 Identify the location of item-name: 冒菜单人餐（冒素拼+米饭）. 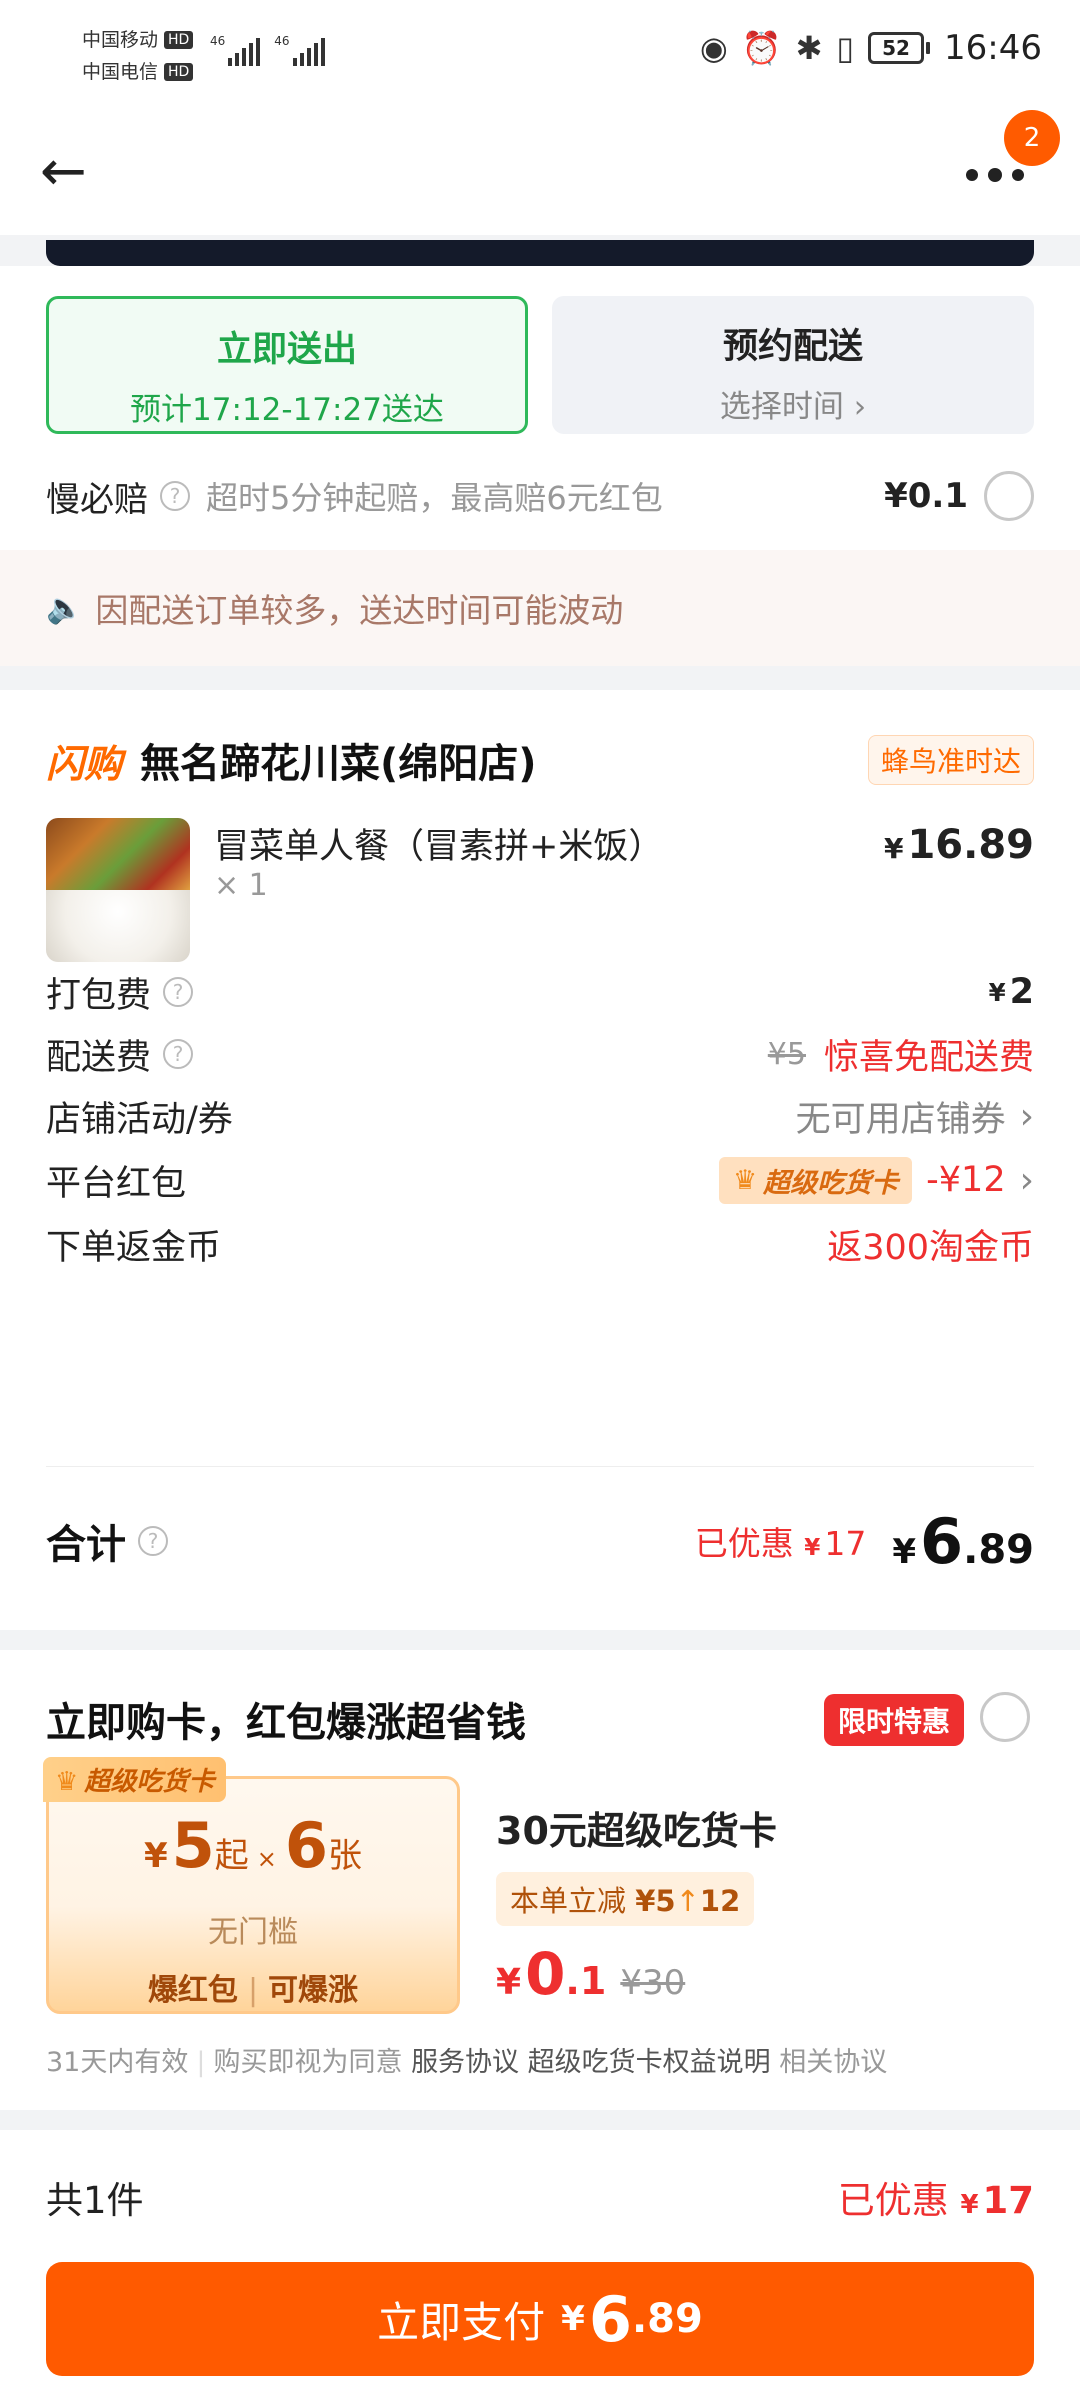
(439, 847).